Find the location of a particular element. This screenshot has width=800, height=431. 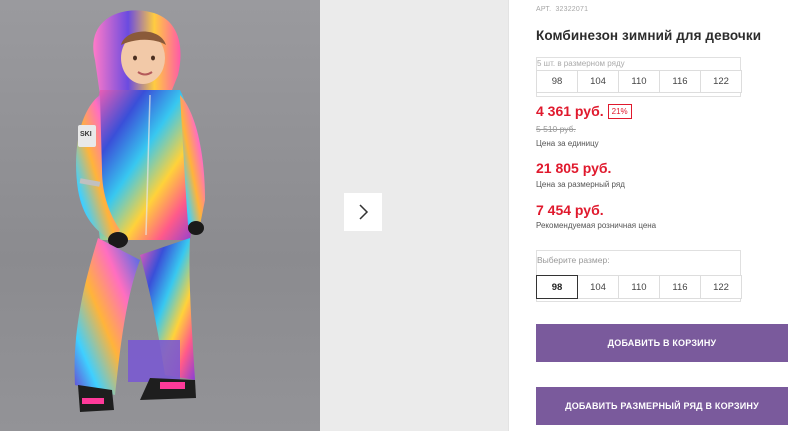

range-price: 21 805 руб. is located at coordinates (574, 168).